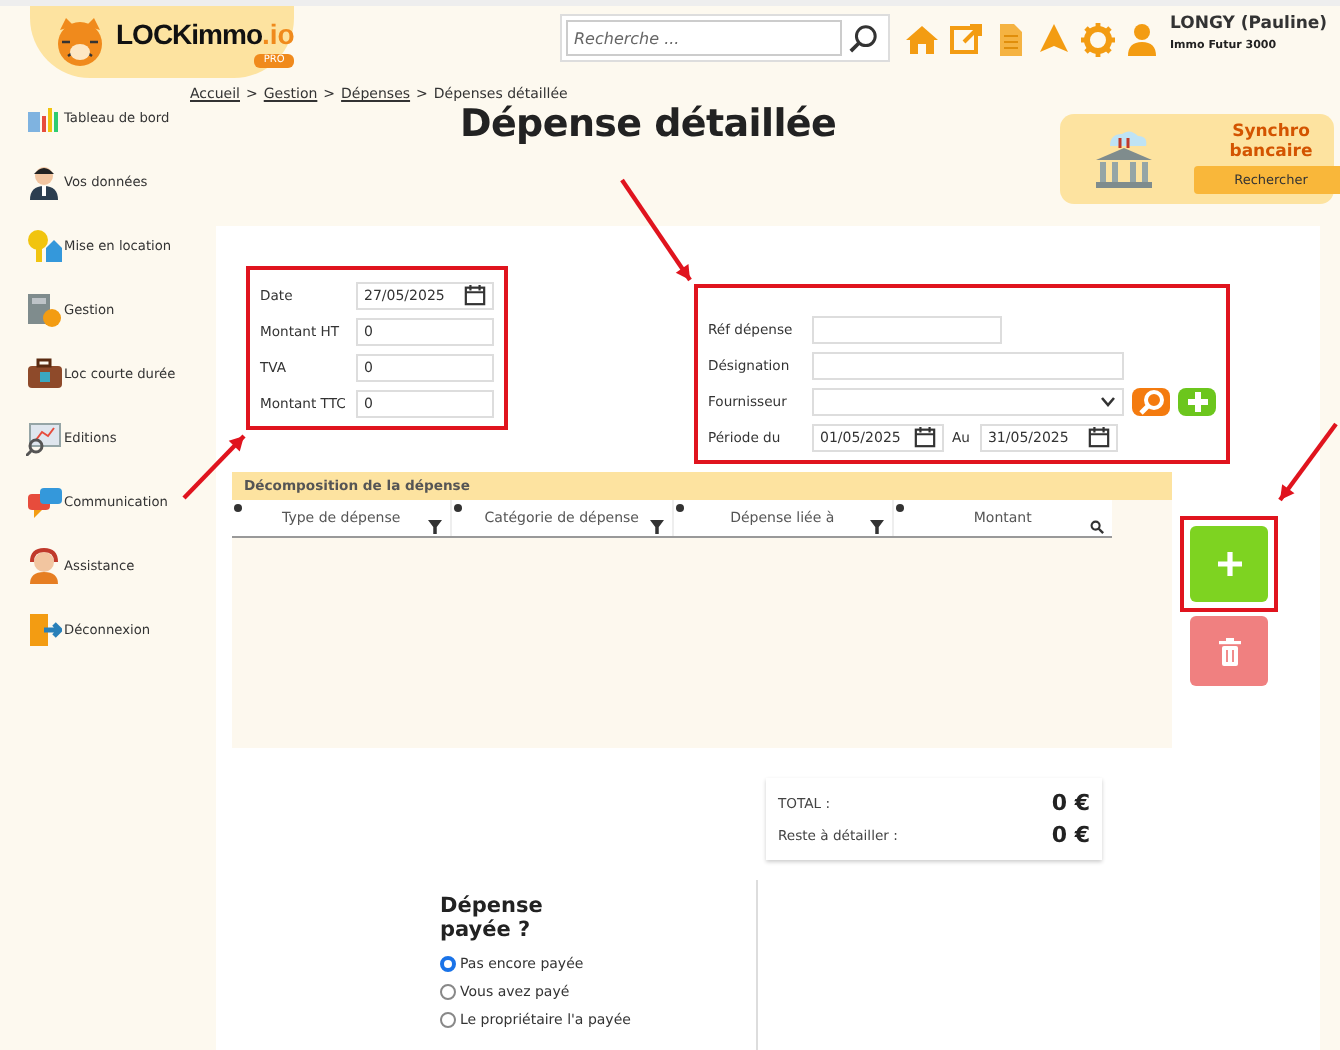 The image size is (1340, 1050). What do you see at coordinates (44, 502) in the screenshot?
I see `chat-icon` at bounding box center [44, 502].